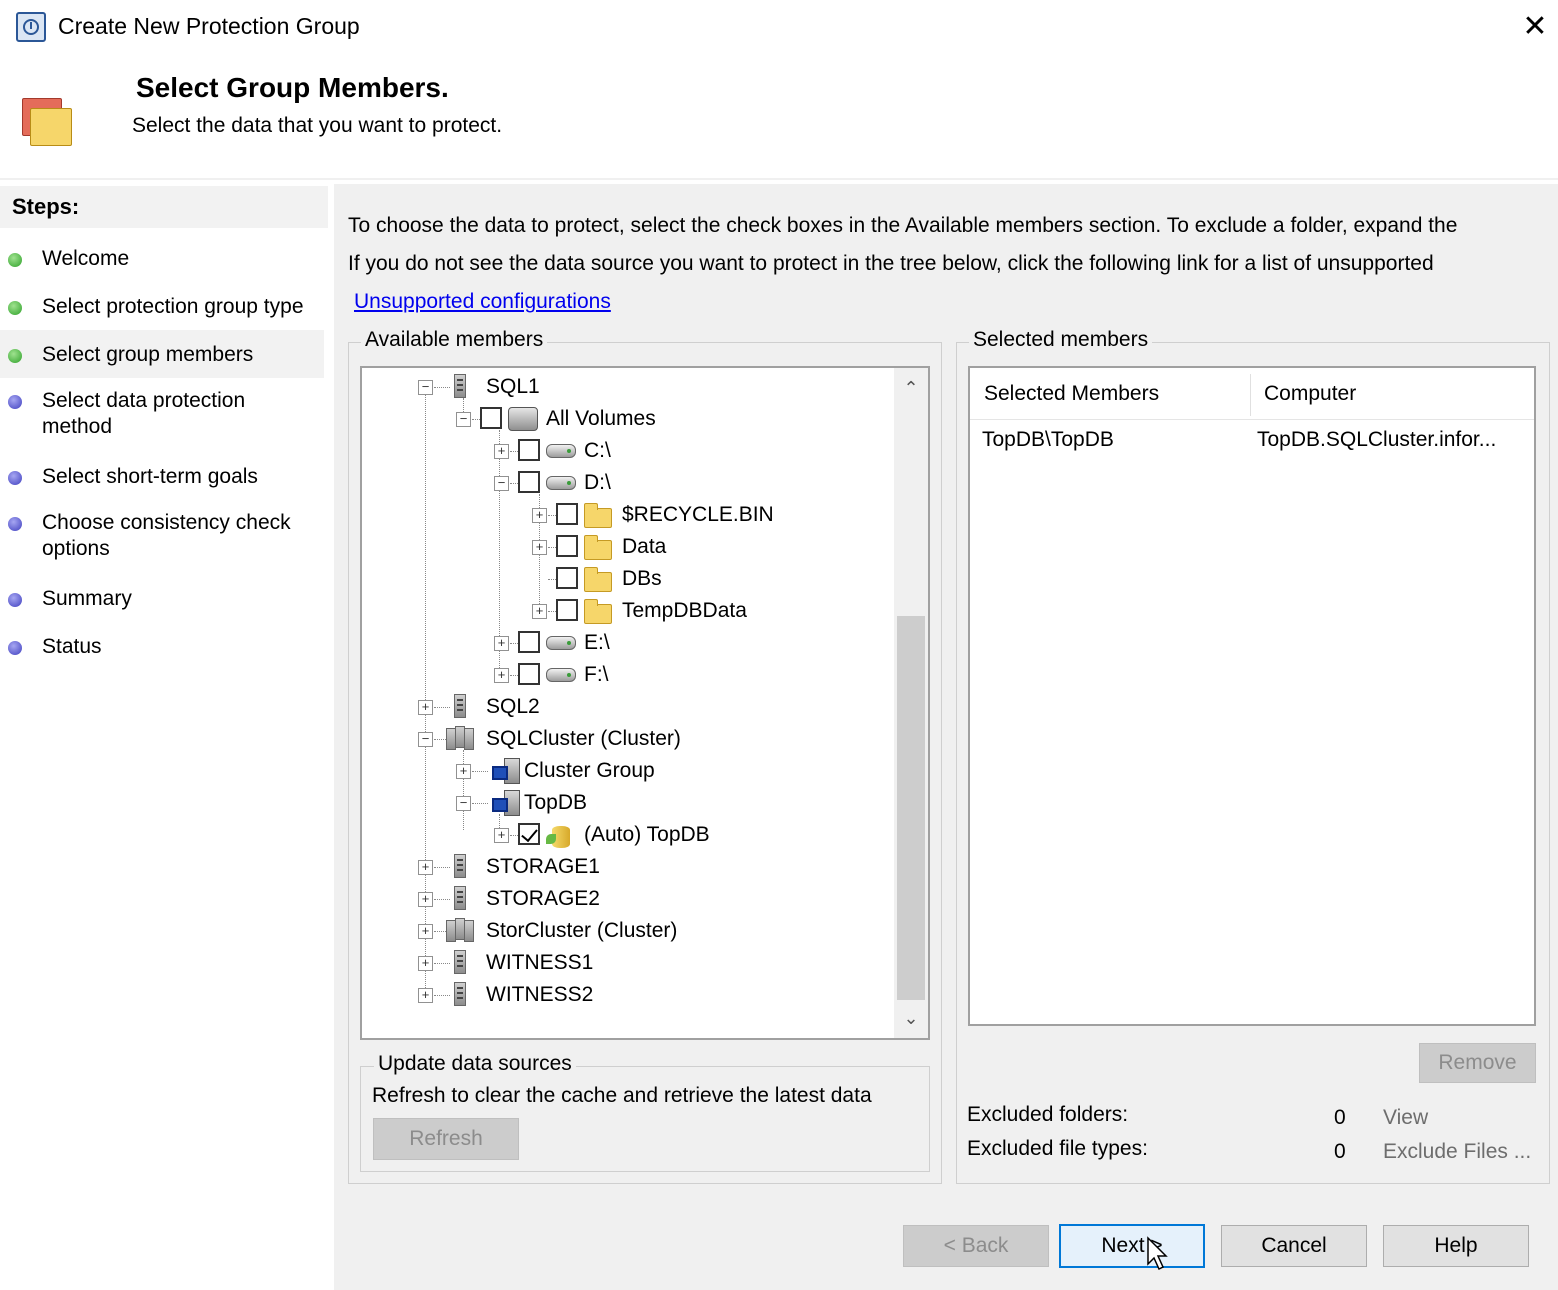 Image resolution: width=1558 pixels, height=1290 pixels. What do you see at coordinates (627, 995) in the screenshot?
I see `tree-node: + WITNESS2` at bounding box center [627, 995].